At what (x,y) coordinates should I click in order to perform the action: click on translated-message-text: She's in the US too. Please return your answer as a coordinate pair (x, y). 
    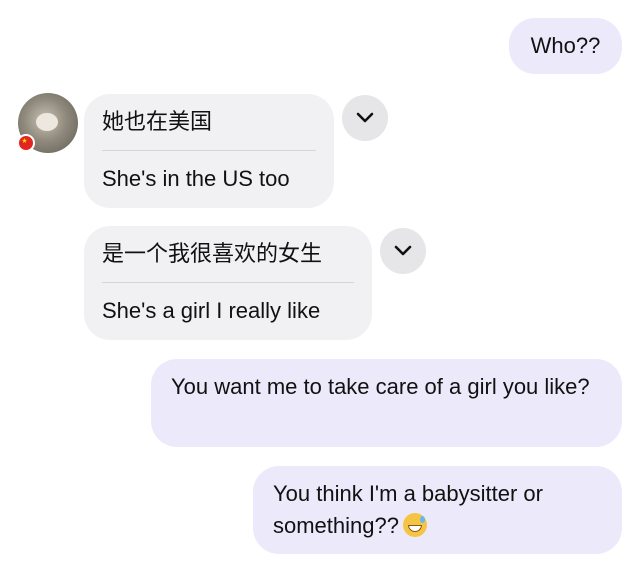
    Looking at the image, I should click on (196, 178).